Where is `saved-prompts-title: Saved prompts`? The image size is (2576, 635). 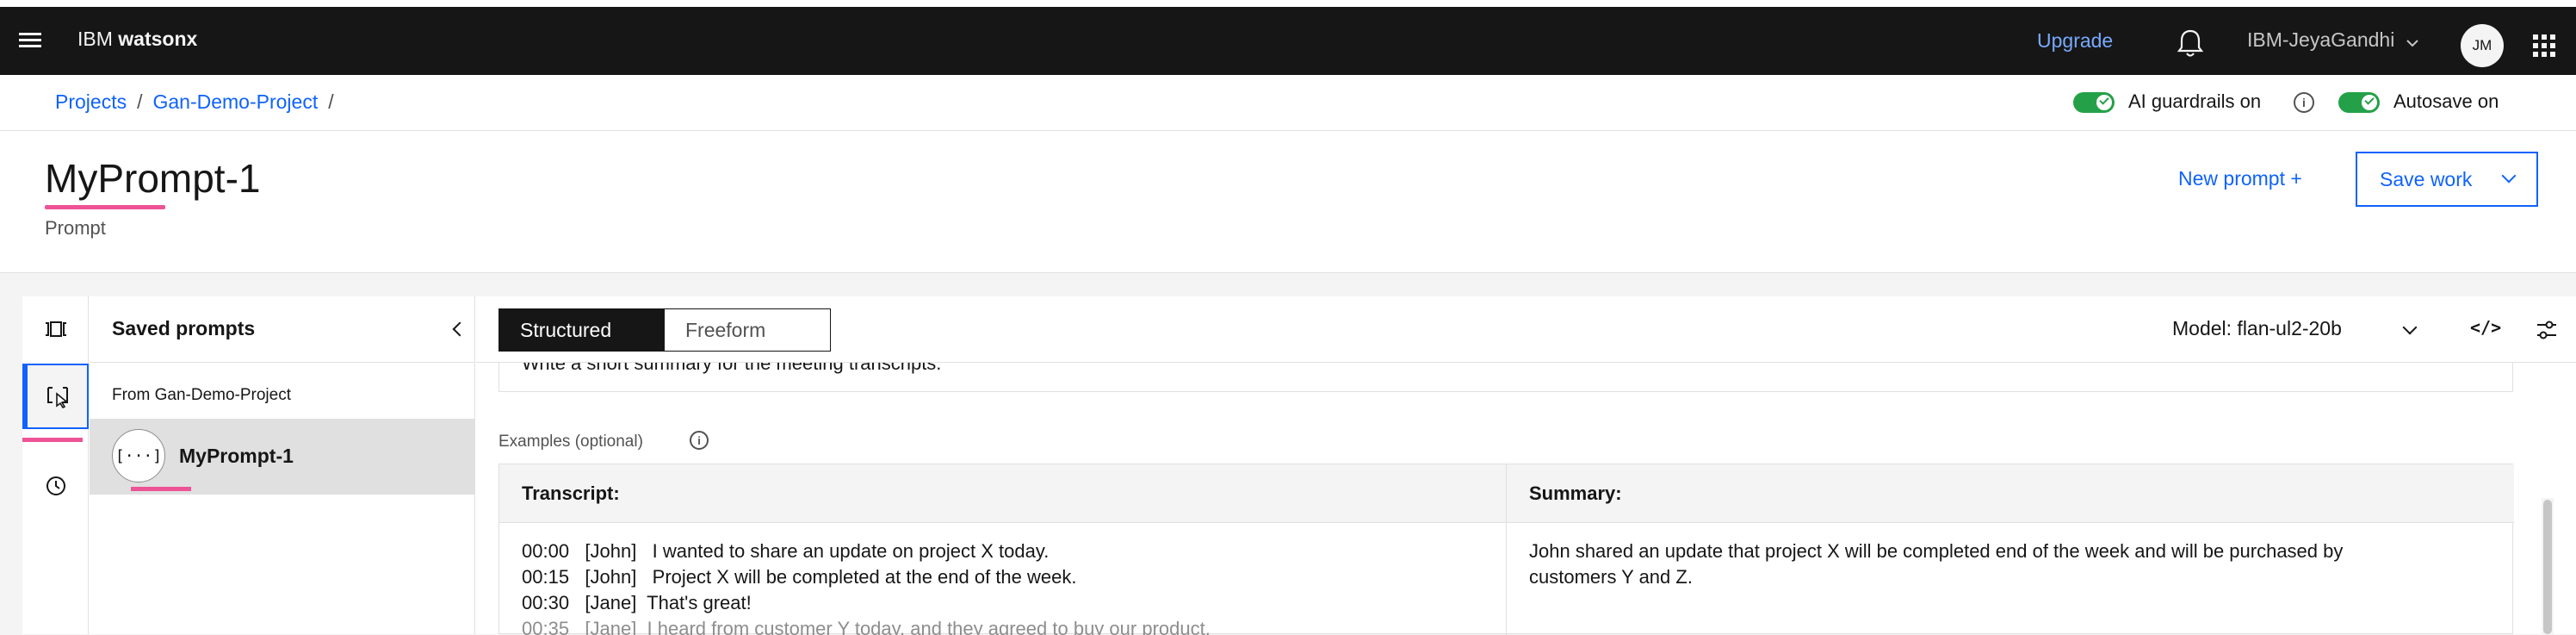 saved-prompts-title: Saved prompts is located at coordinates (184, 328).